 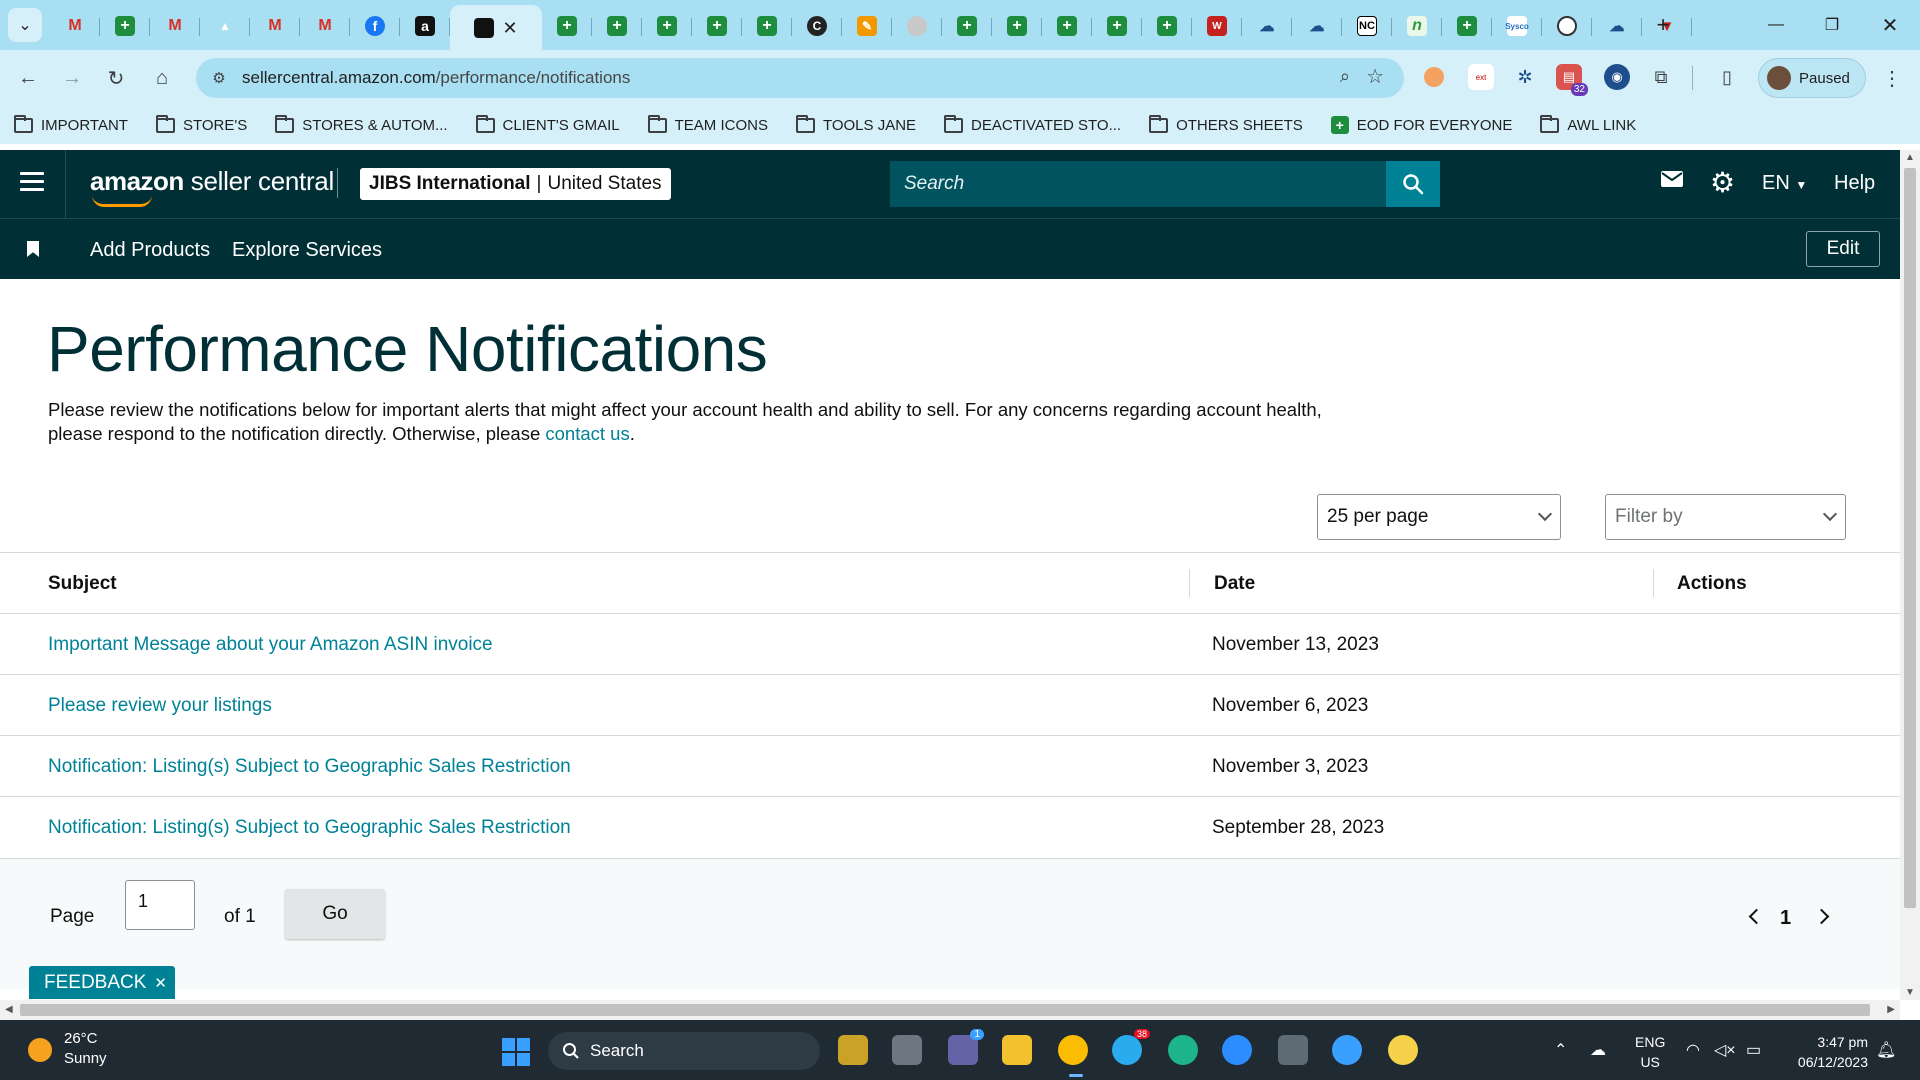 I want to click on minimize-icon: —, so click(x=1776, y=25).